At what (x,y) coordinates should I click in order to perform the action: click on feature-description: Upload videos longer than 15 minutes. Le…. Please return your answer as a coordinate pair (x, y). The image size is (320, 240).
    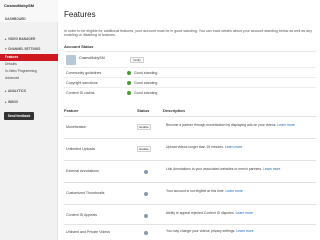
    Looking at the image, I should click on (240, 147).